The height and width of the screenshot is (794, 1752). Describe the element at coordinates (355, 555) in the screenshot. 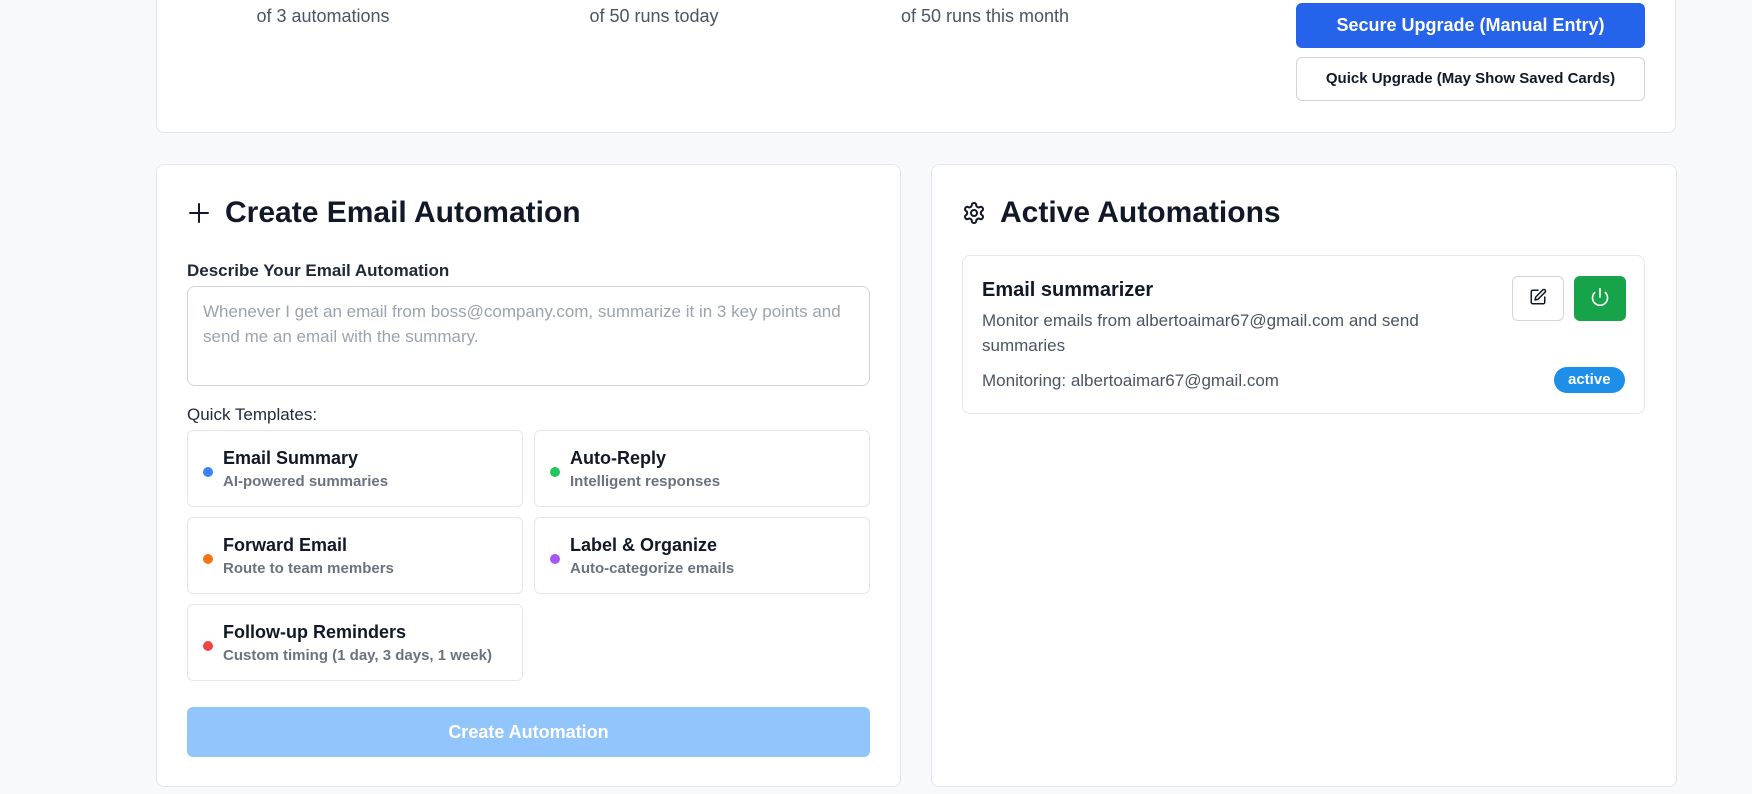

I see `template-forward-email: Forward Email Route to team members` at that location.